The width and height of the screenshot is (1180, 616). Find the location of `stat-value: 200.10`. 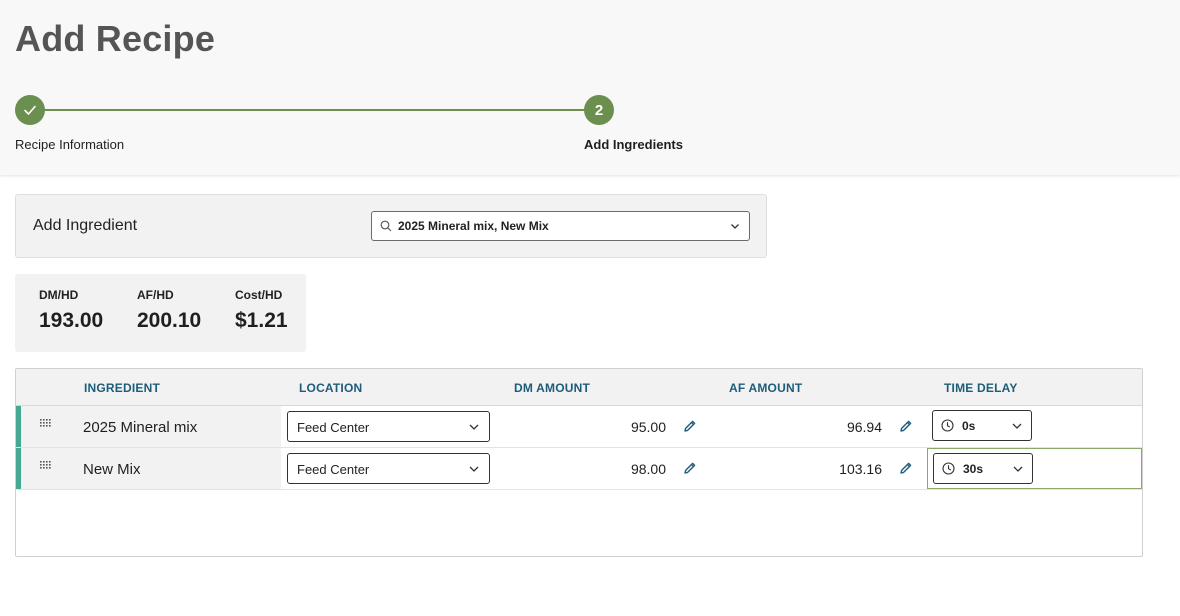

stat-value: 200.10 is located at coordinates (169, 320).